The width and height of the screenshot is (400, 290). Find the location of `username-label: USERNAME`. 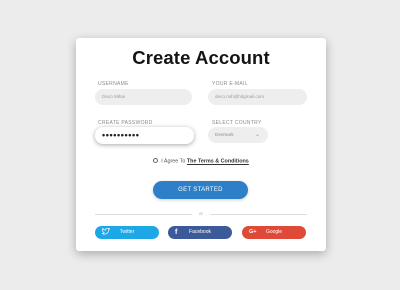

username-label: USERNAME is located at coordinates (113, 84).